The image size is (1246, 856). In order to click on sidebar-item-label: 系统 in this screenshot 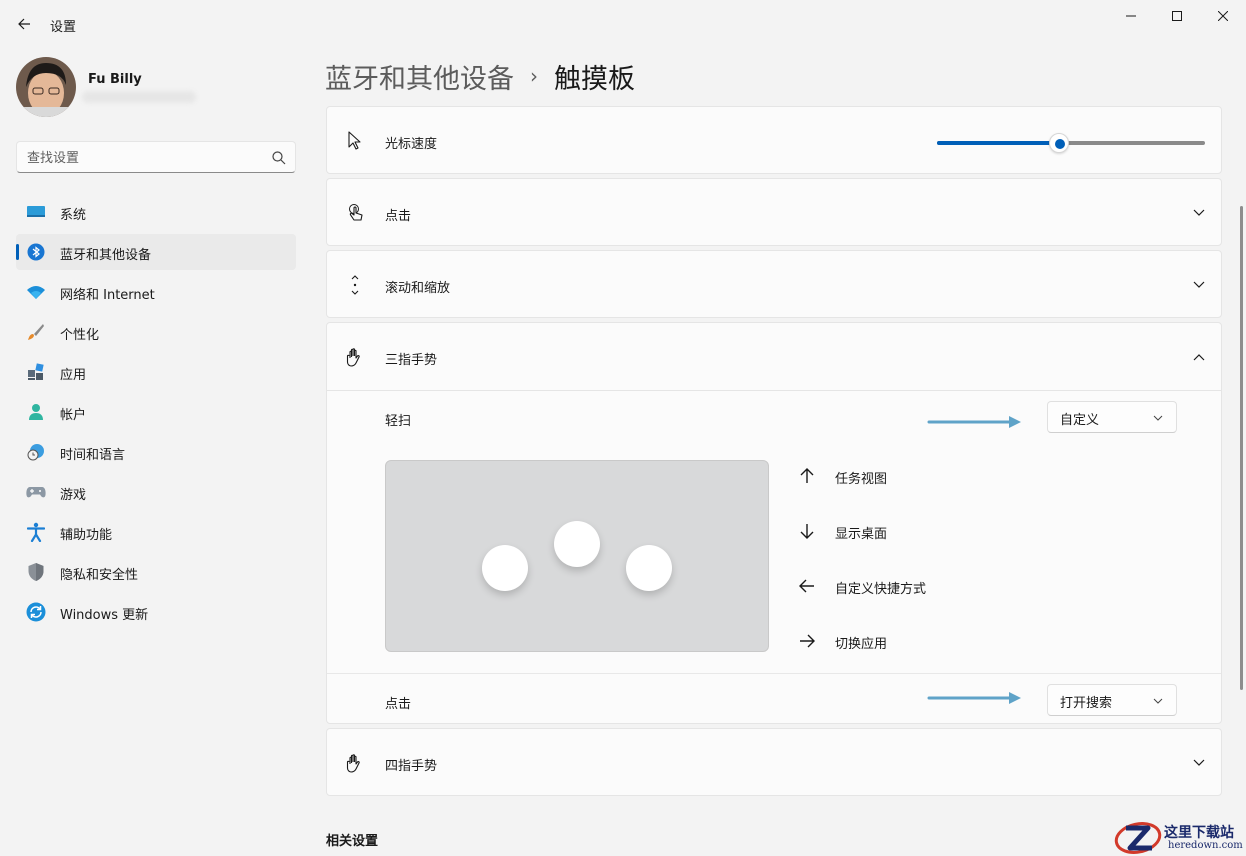, I will do `click(73, 215)`.